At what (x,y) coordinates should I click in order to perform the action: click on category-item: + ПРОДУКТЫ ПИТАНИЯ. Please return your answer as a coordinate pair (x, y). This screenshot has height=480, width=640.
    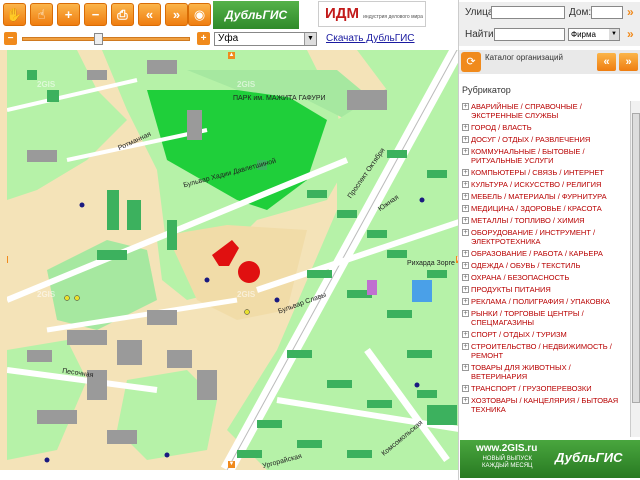
    Looking at the image, I should click on (544, 290).